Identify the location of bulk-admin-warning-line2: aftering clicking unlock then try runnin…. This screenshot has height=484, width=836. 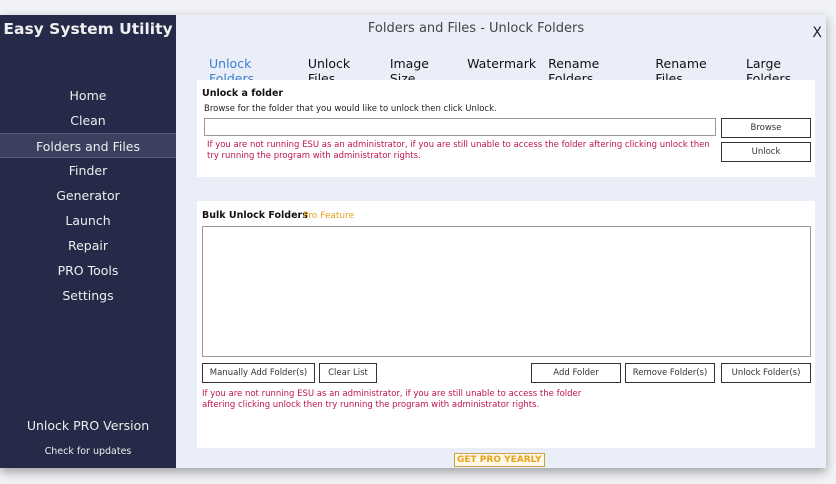
(371, 405).